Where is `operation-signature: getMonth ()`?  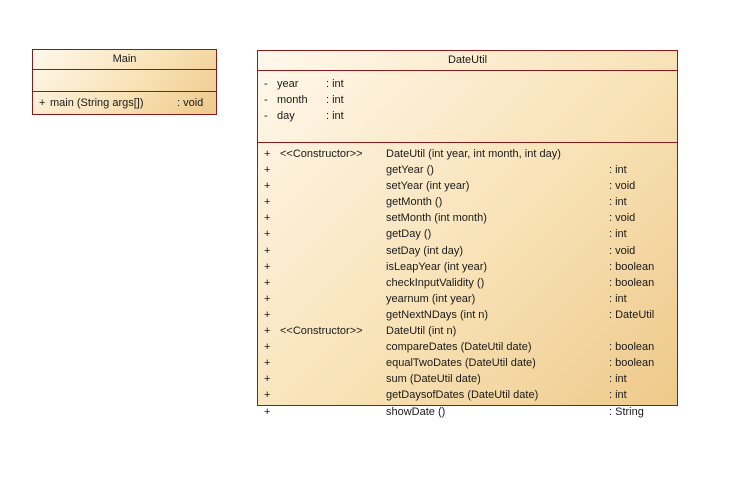 operation-signature: getMonth () is located at coordinates (414, 202).